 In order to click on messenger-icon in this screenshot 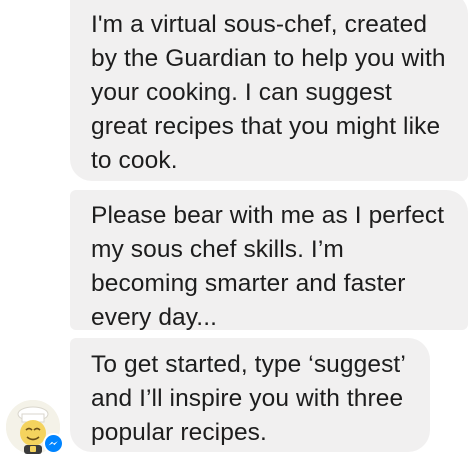, I will do `click(53, 443)`.